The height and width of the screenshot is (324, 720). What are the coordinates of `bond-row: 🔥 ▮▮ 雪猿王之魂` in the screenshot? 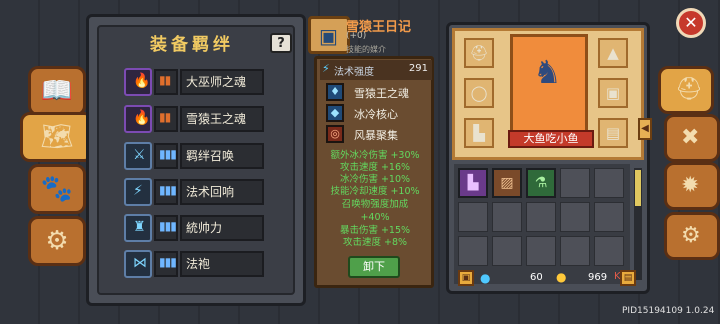 It's located at (194, 119).